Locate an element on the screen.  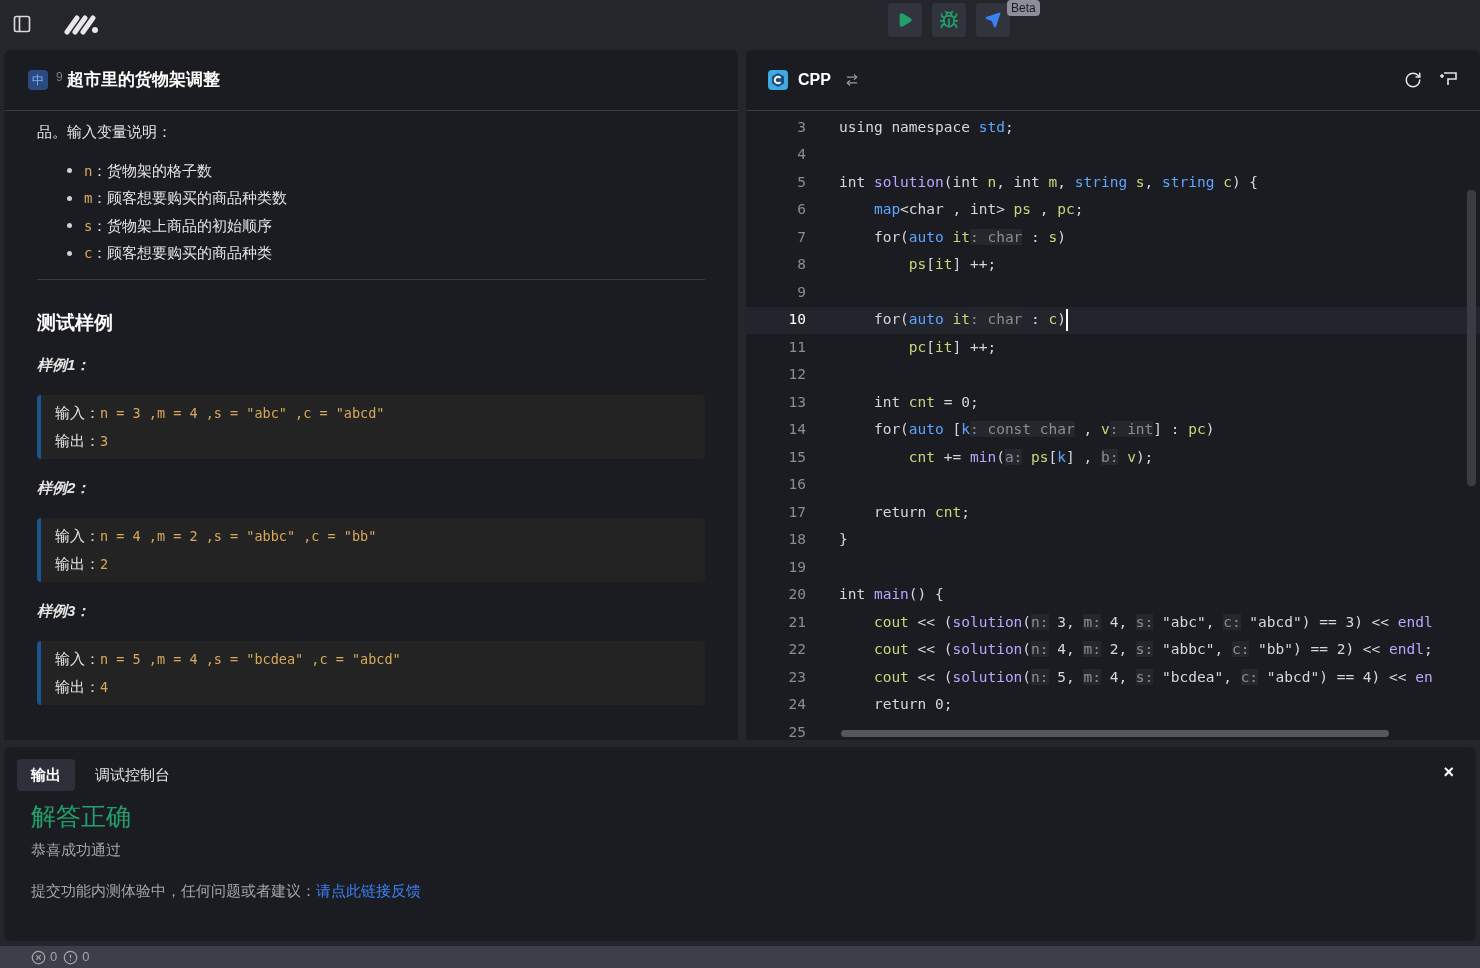
line-number: 22 is located at coordinates (796, 650).